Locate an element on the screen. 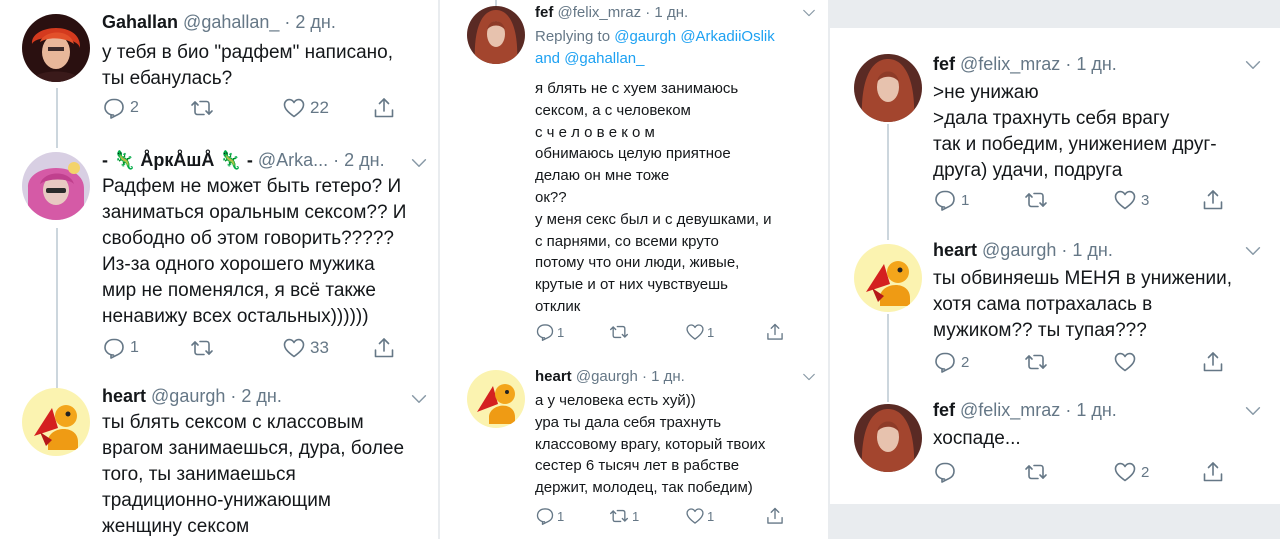 This screenshot has height=539, width=1280. reply-count: 1 is located at coordinates (561, 332).